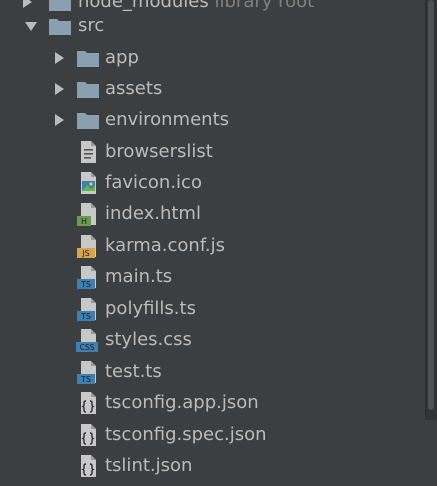 This screenshot has height=486, width=437. I want to click on chevron-down-icon, so click(31, 26).